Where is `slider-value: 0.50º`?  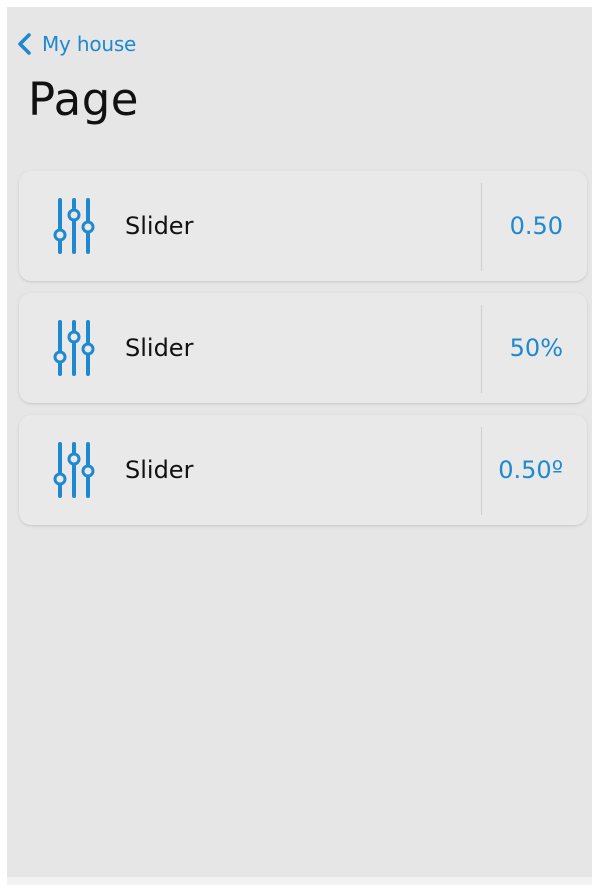 slider-value: 0.50º is located at coordinates (530, 470).